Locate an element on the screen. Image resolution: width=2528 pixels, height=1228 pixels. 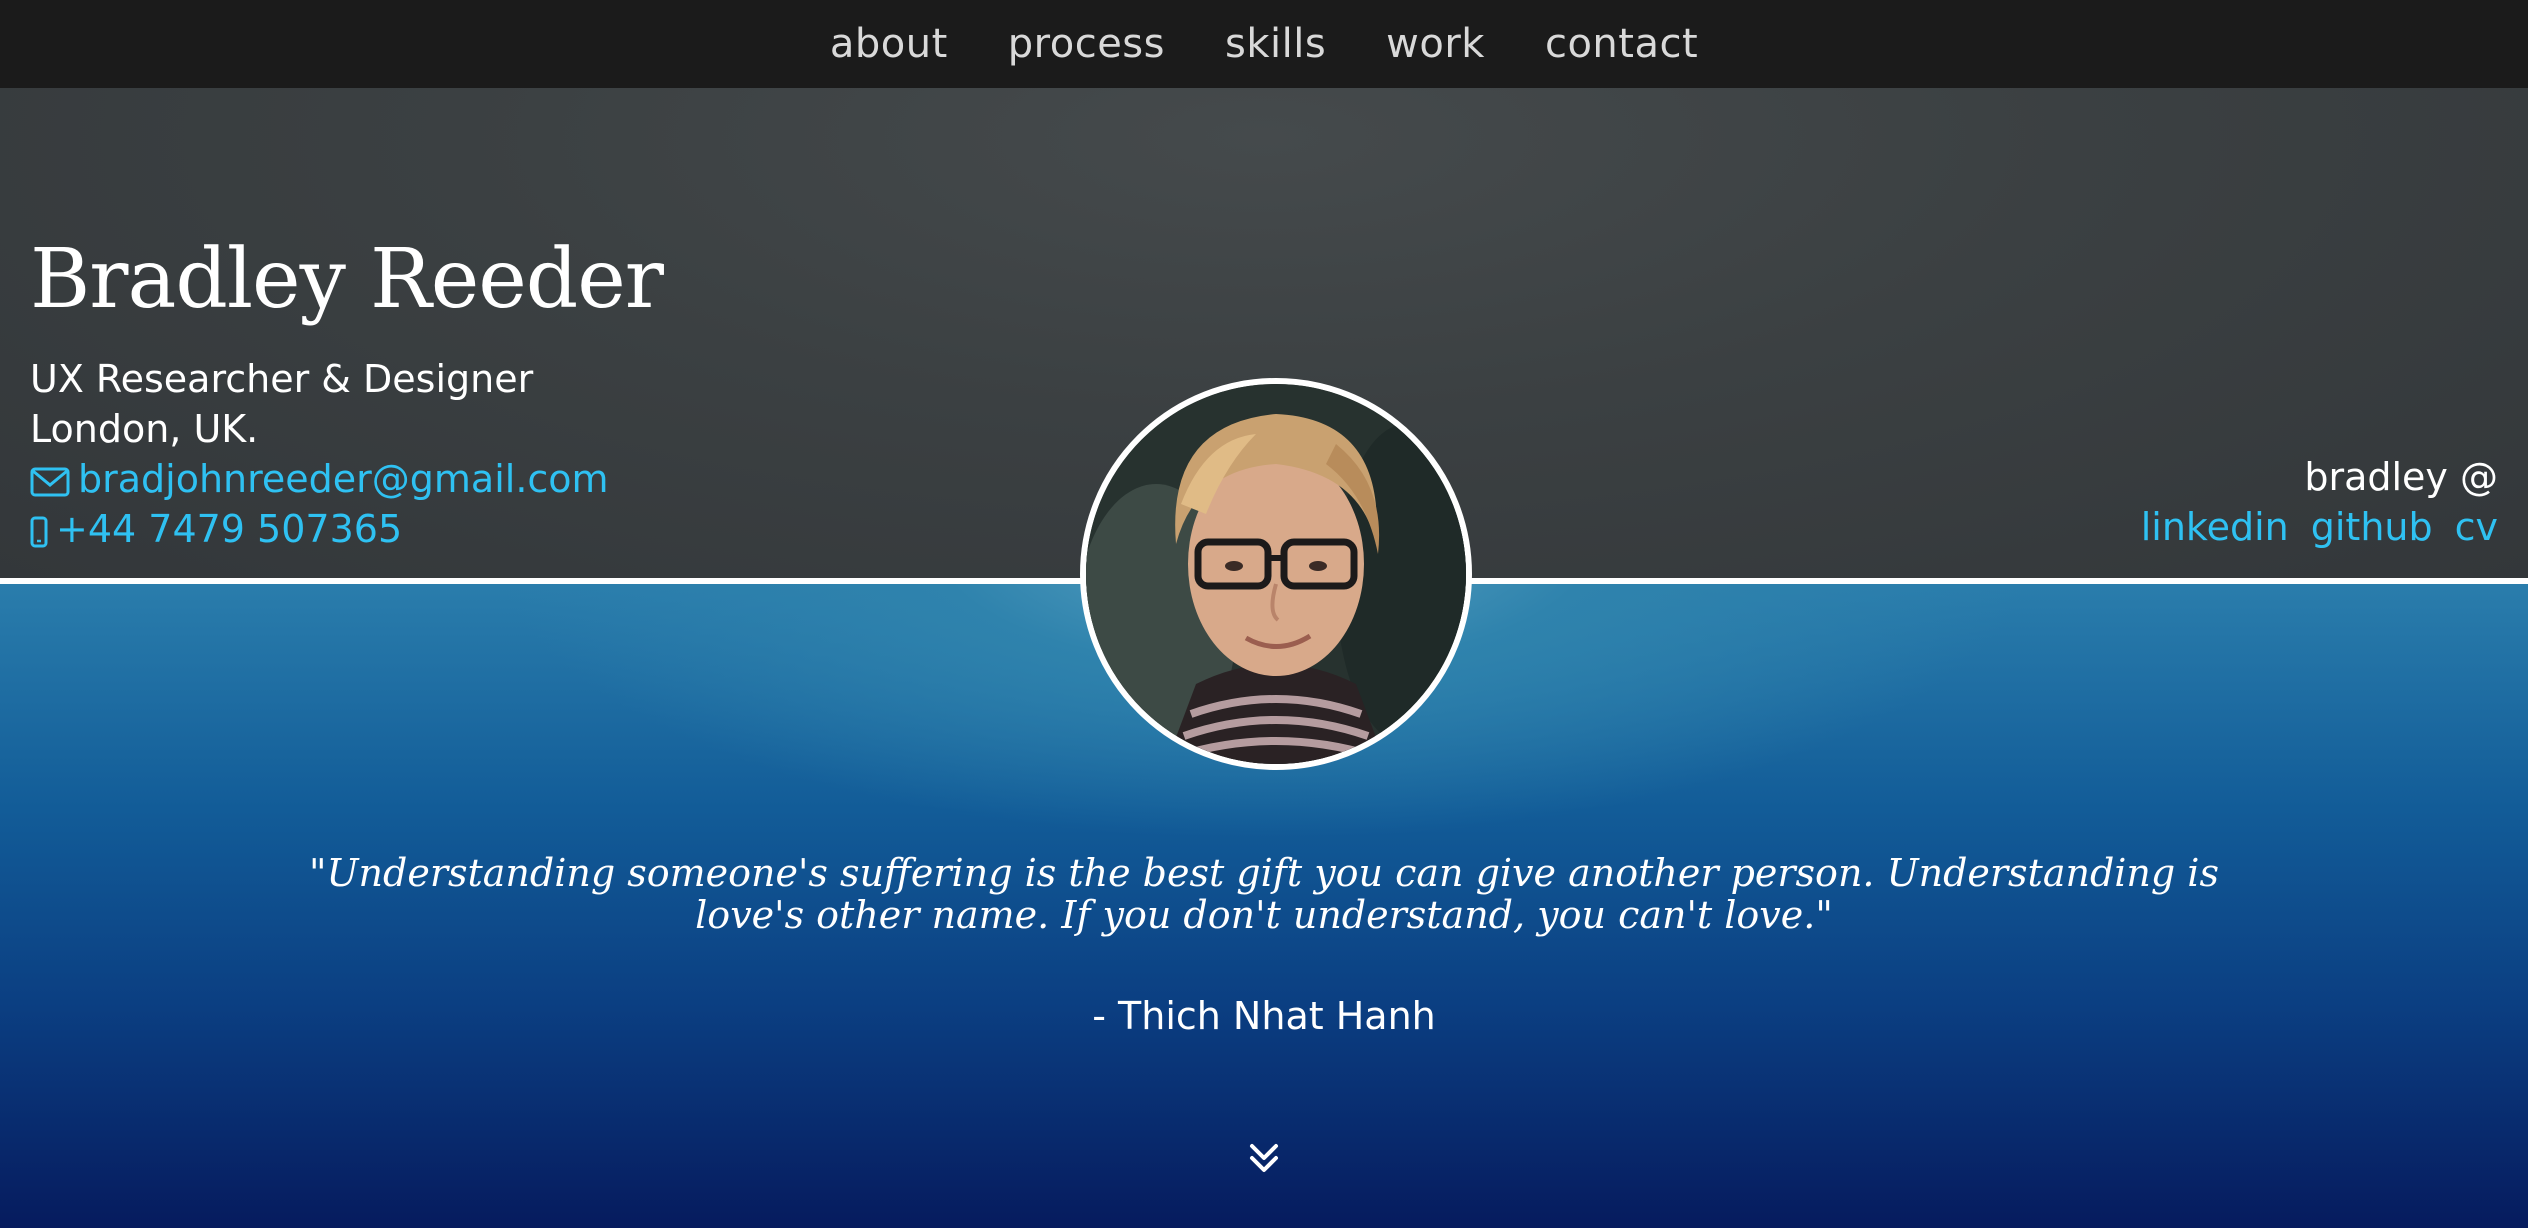
phone-link: +44 7479 507365 is located at coordinates (319, 529).